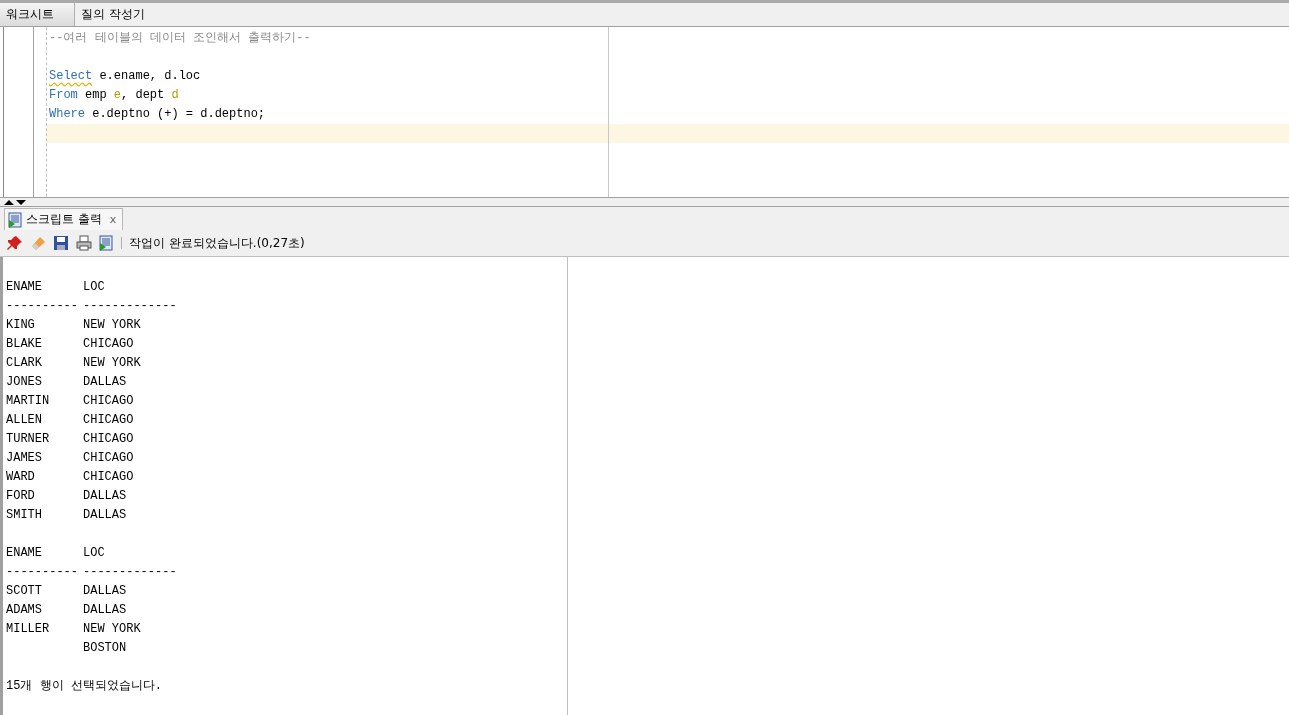 The height and width of the screenshot is (715, 1289). What do you see at coordinates (24, 420) in the screenshot?
I see `output-cell: ALLEN` at bounding box center [24, 420].